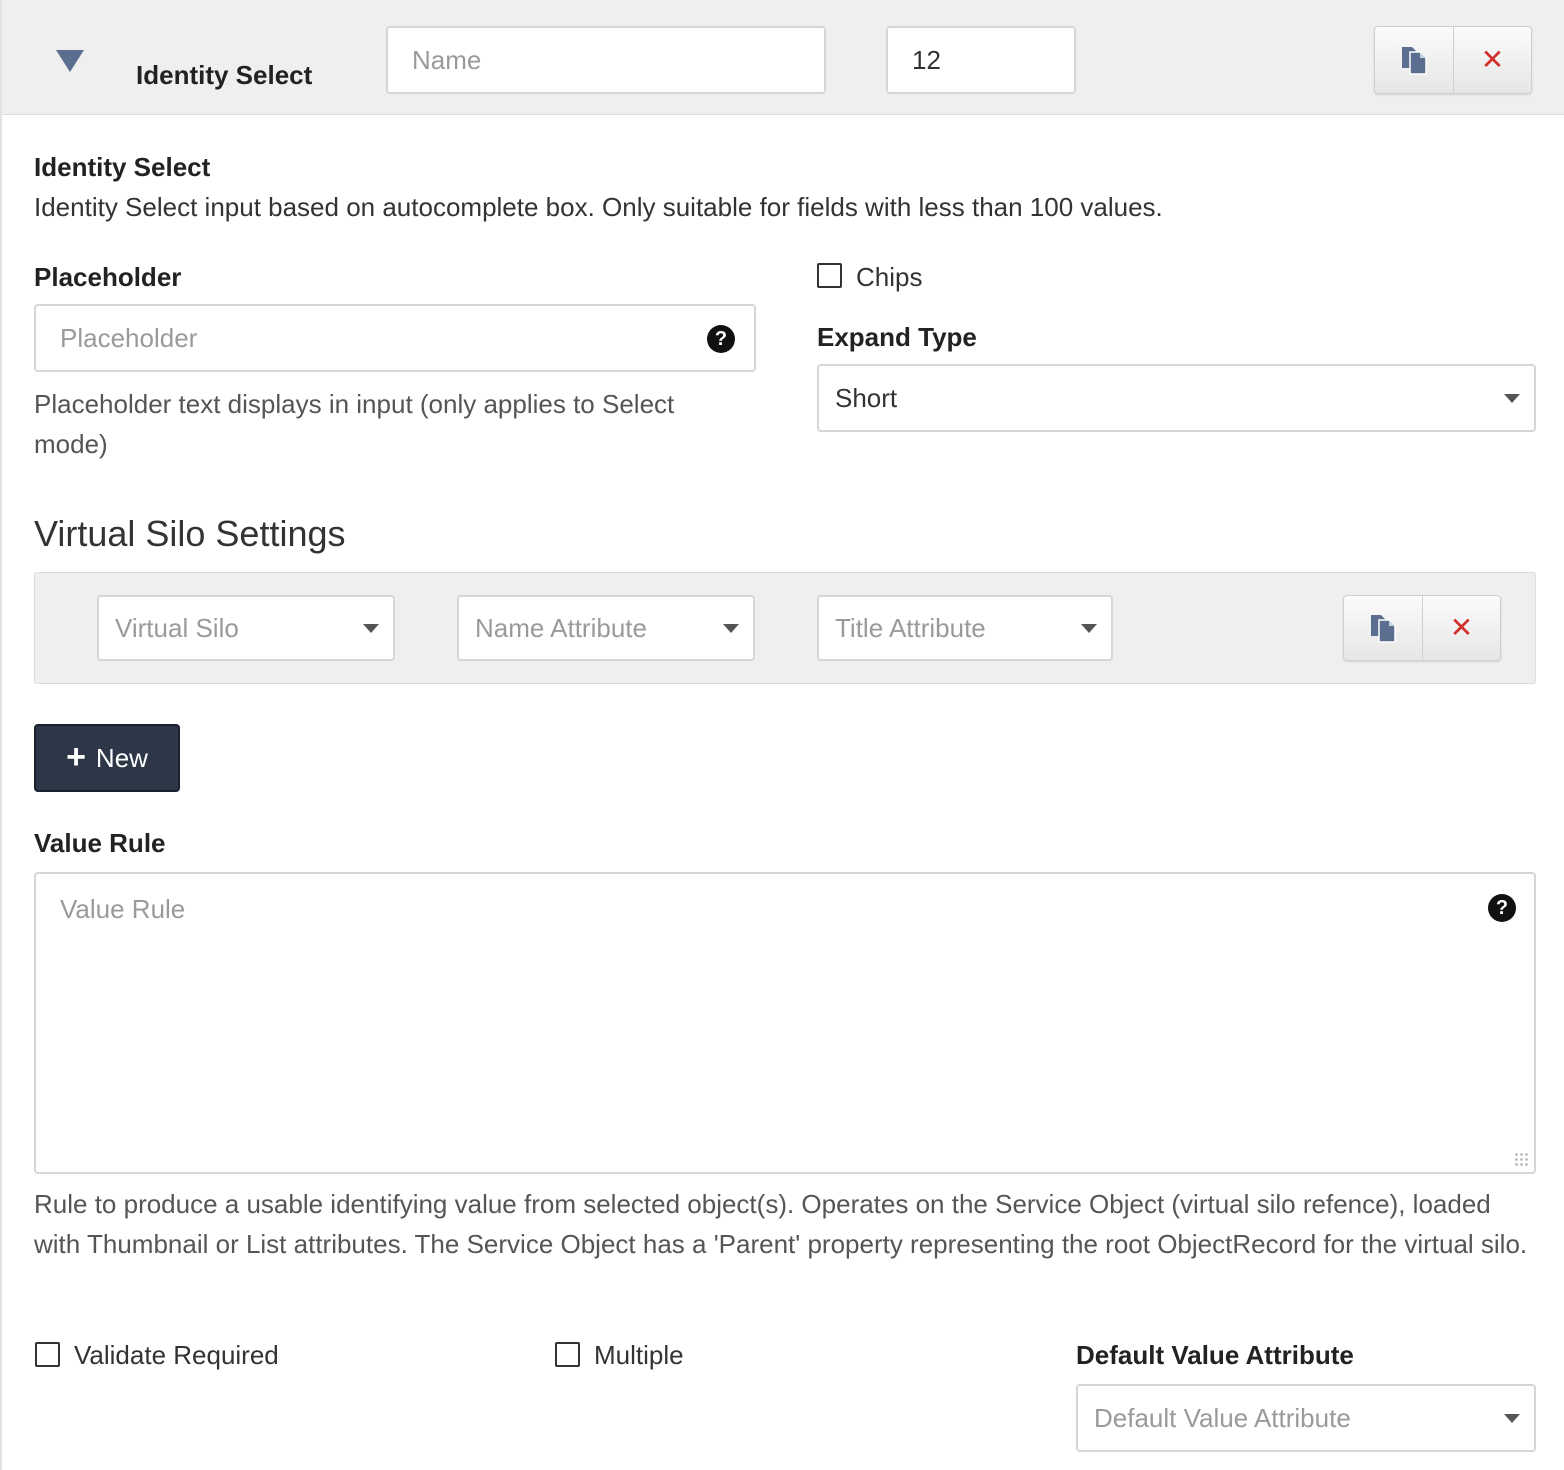 The width and height of the screenshot is (1564, 1470). What do you see at coordinates (70, 61) in the screenshot?
I see `caret-down-icon` at bounding box center [70, 61].